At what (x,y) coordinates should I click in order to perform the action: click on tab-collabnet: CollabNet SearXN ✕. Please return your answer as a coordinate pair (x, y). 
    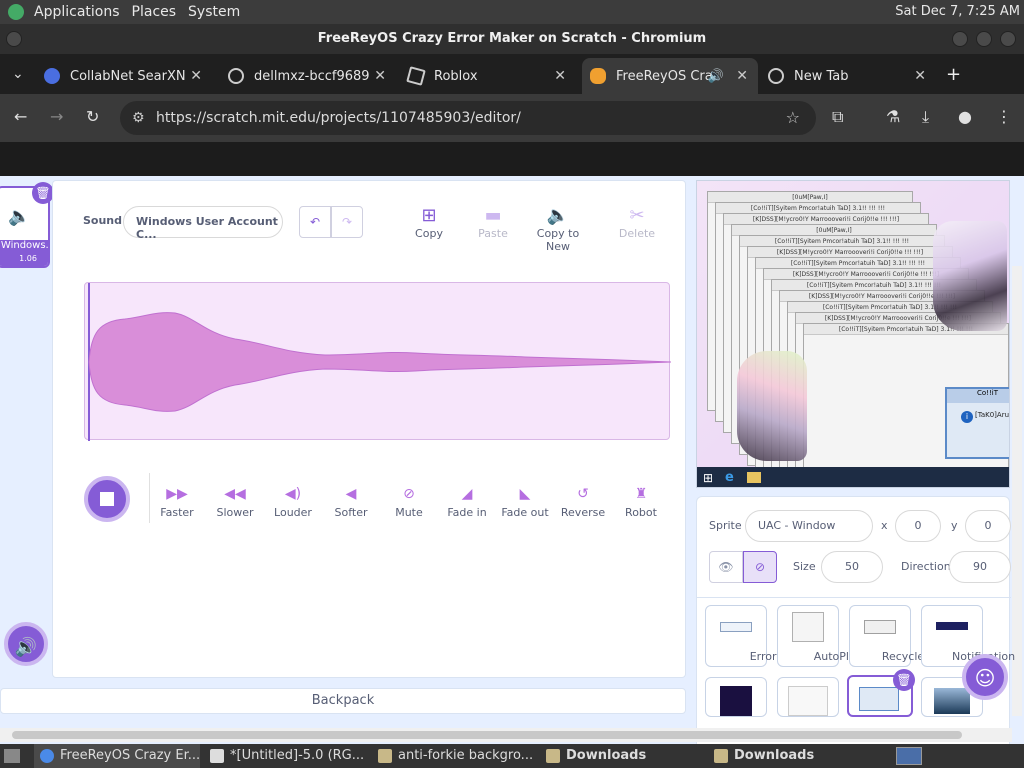
    Looking at the image, I should click on (124, 76).